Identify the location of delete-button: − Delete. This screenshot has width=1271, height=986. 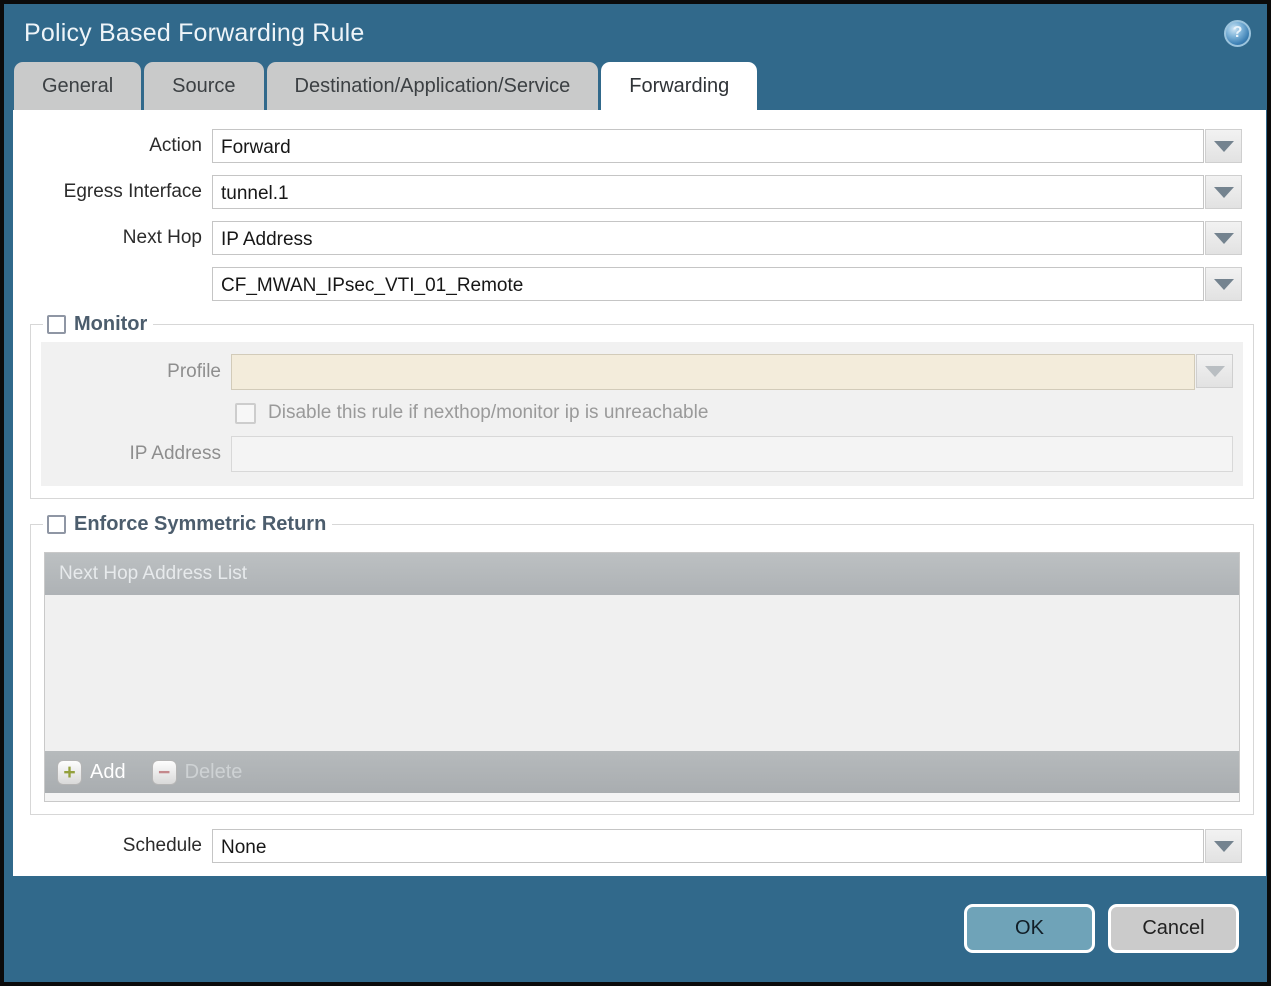
(197, 772).